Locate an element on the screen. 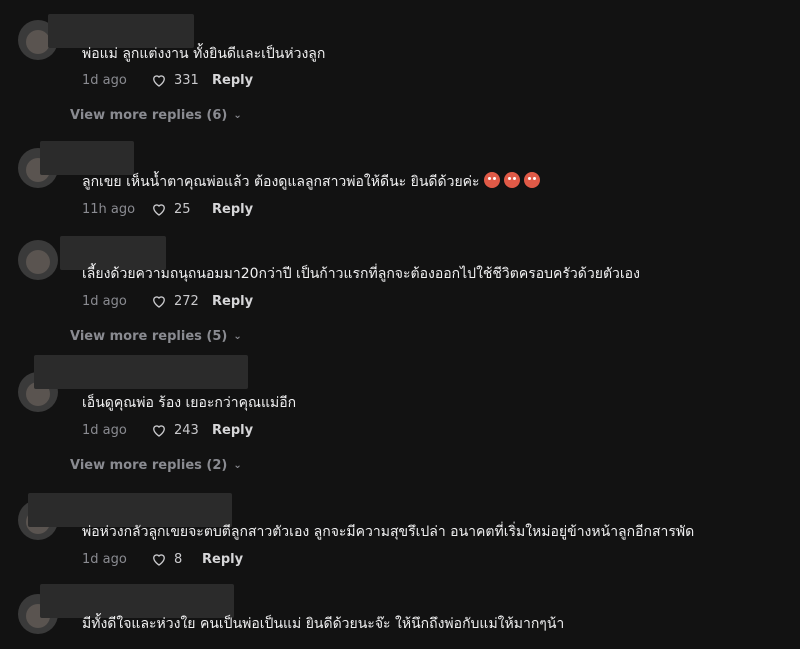 The width and height of the screenshot is (800, 649). like-button: 331 is located at coordinates (181, 80).